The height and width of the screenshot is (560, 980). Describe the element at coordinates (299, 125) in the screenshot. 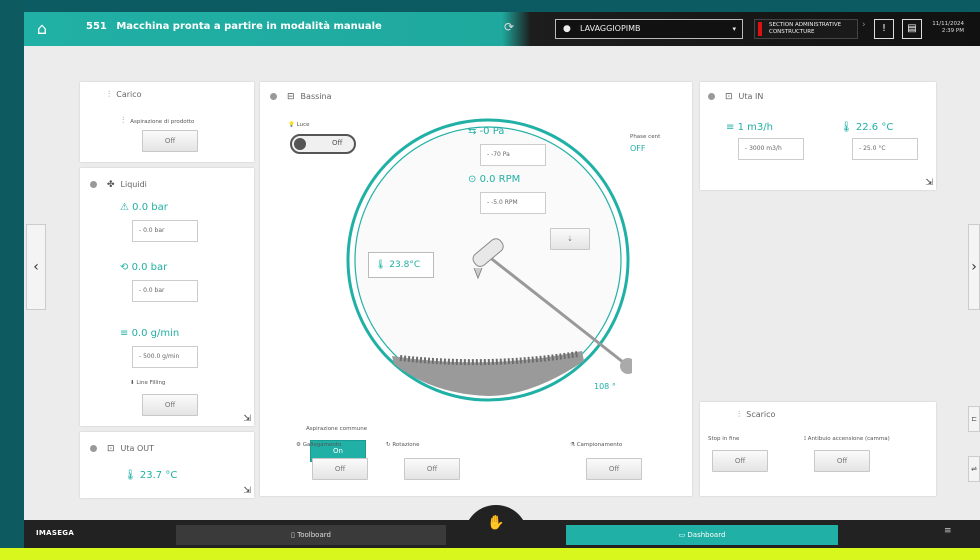

I see `luce-label: 💡 Luce` at that location.